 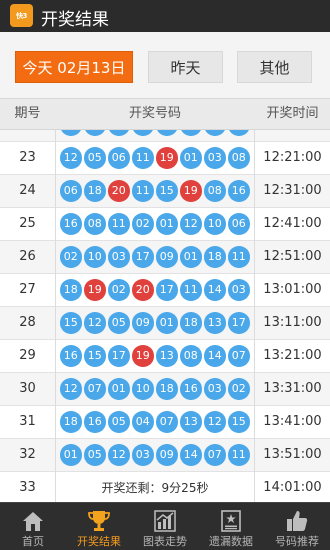 I want to click on number-ball: 04, so click(x=143, y=422).